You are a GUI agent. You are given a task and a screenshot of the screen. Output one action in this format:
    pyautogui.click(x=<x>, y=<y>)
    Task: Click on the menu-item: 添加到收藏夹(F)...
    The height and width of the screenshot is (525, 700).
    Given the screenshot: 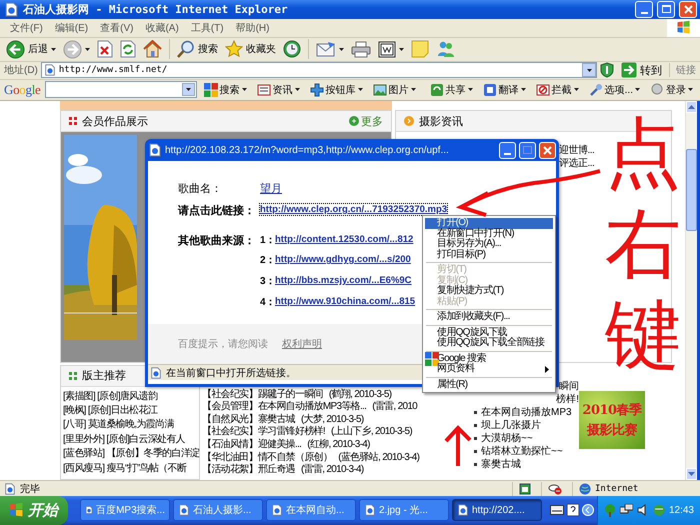 What is the action you would take?
    pyautogui.click(x=489, y=317)
    